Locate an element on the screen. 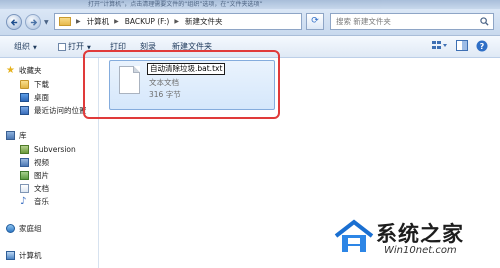 The height and width of the screenshot is (268, 500). computer-icon is located at coordinates (10, 255).